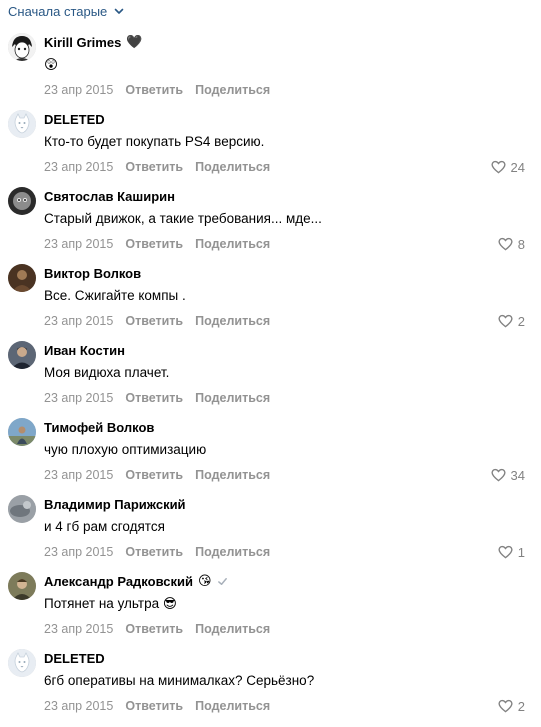 This screenshot has width=541, height=727. I want to click on comment-text: 6гб оперативы на минималках? Серьёзно?, so click(179, 680).